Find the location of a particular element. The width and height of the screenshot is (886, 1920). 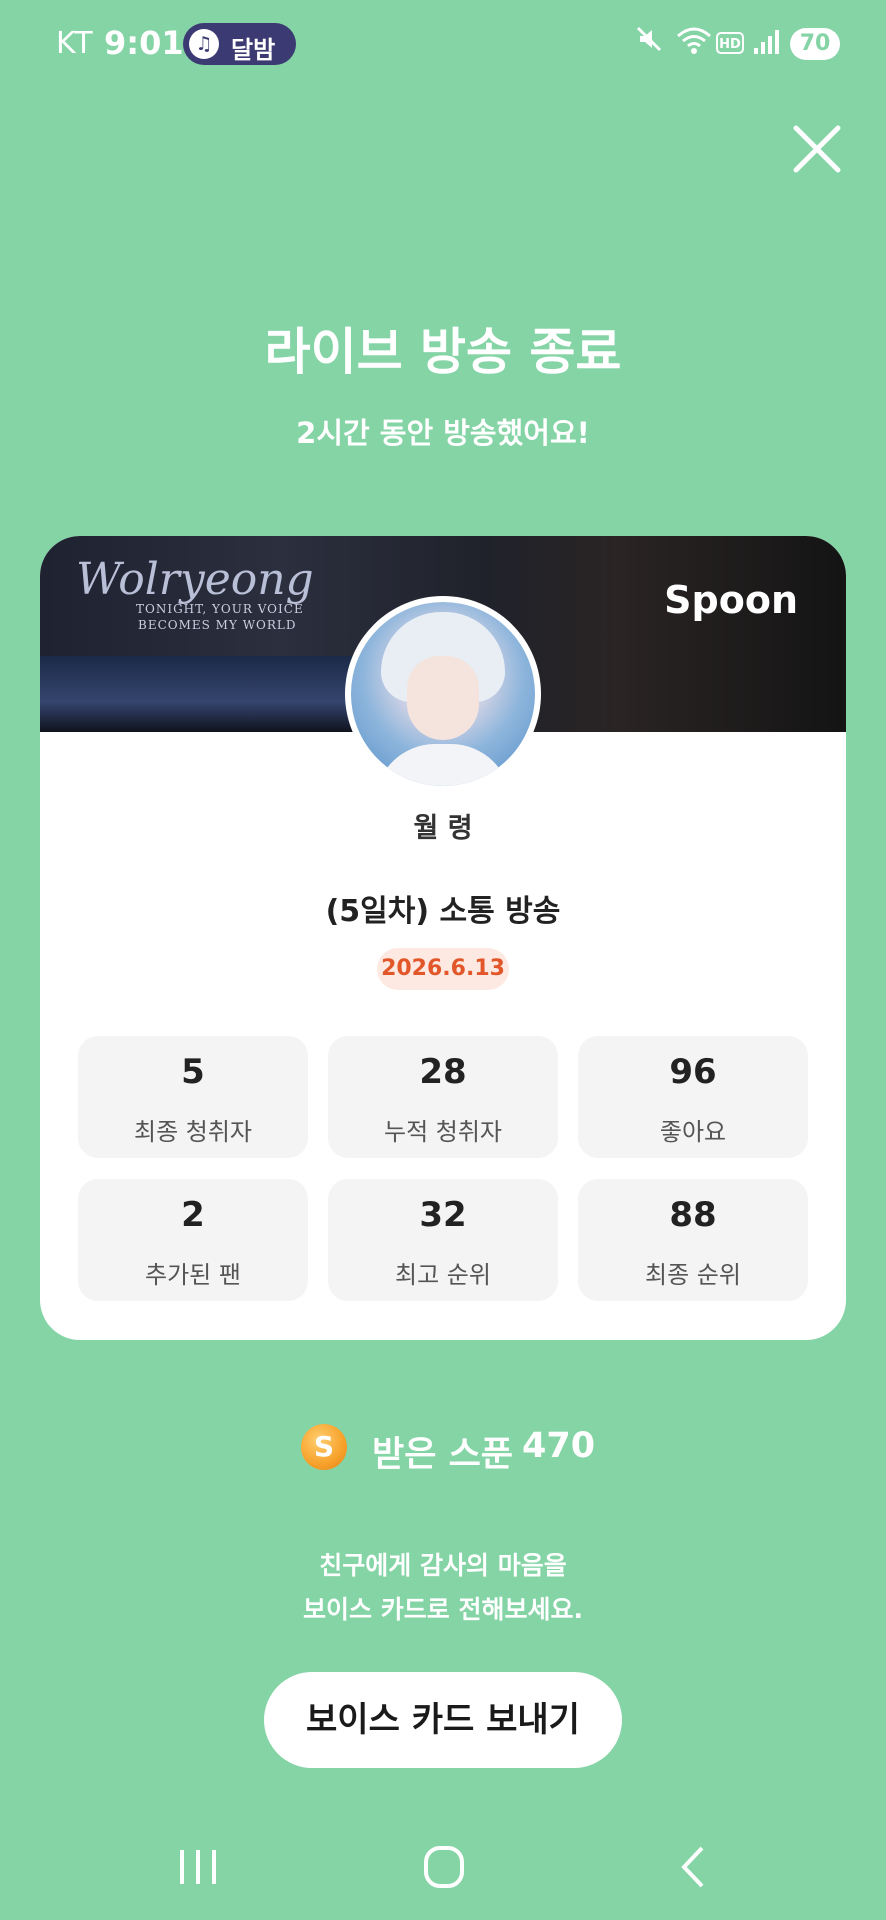

received-spoons: S 받은 스푼 470 is located at coordinates (443, 1450).